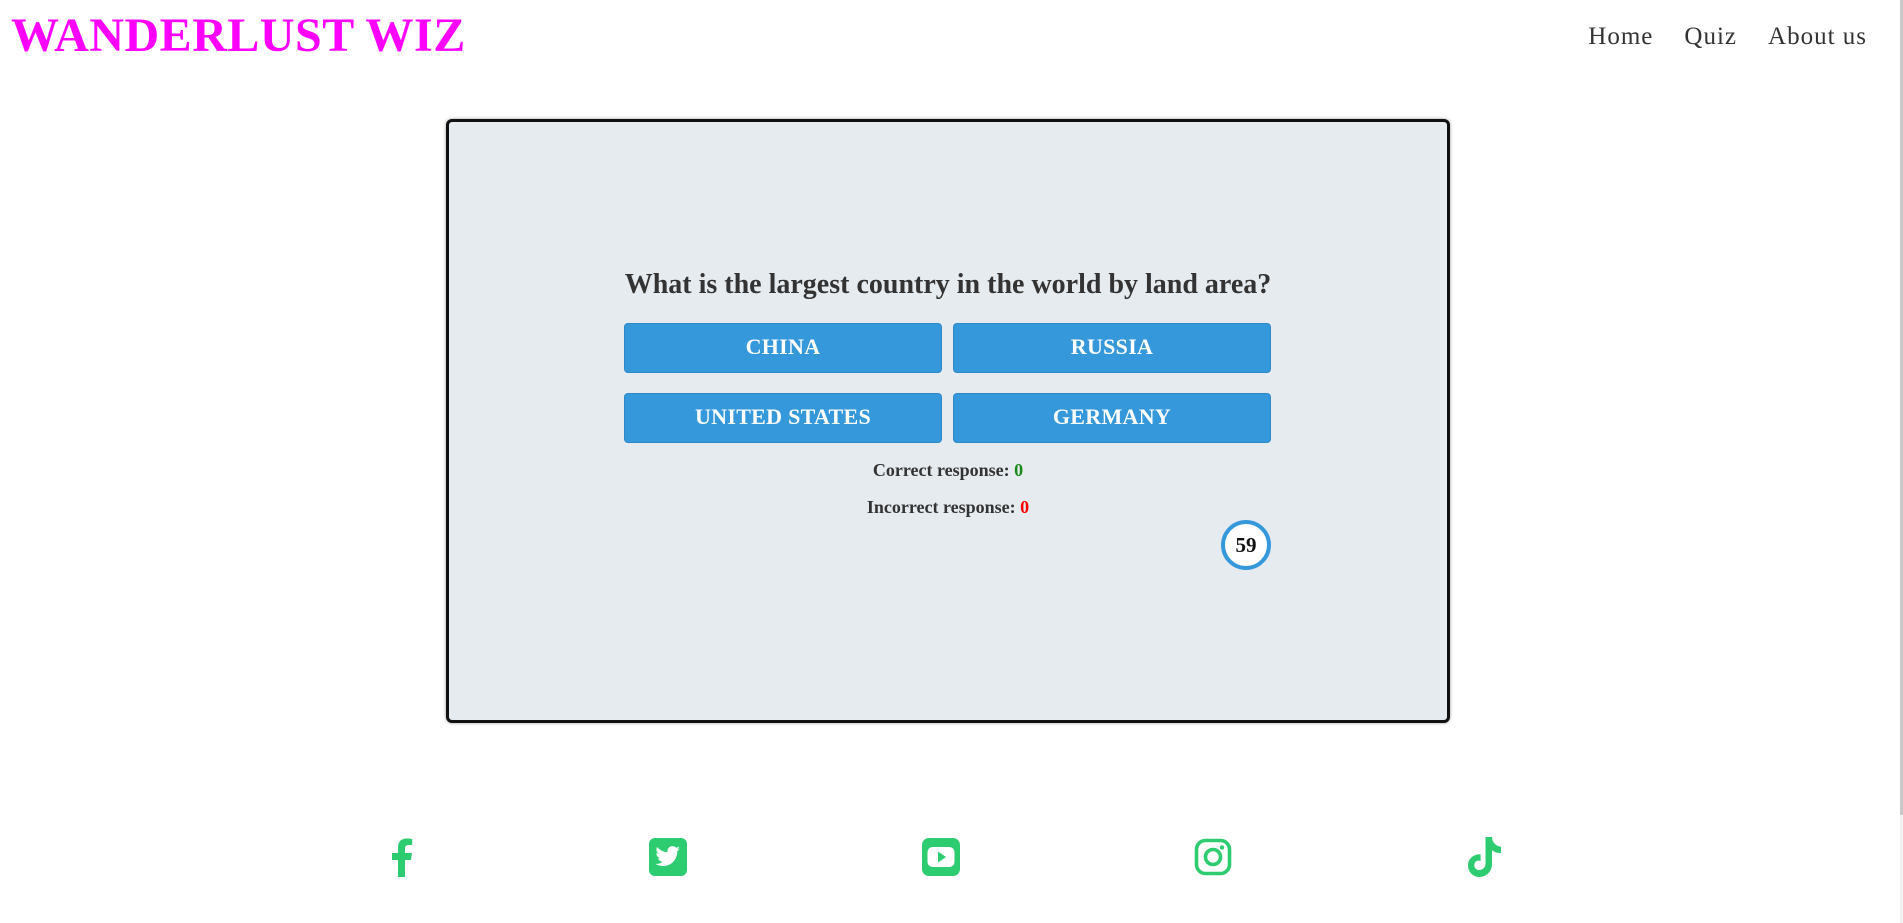 The height and width of the screenshot is (923, 1903). What do you see at coordinates (238, 36) in the screenshot?
I see `site-logo: WANDERLUST WIZ` at bounding box center [238, 36].